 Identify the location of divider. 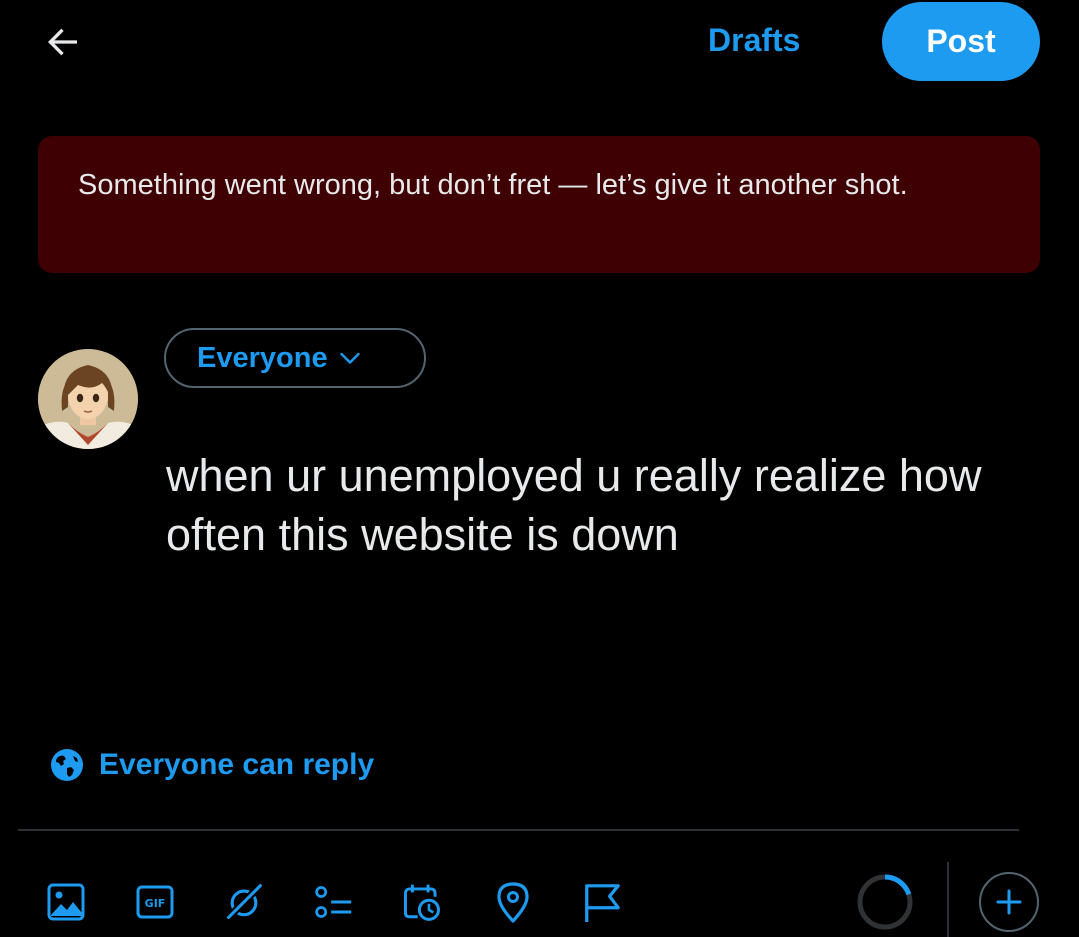
(518, 830).